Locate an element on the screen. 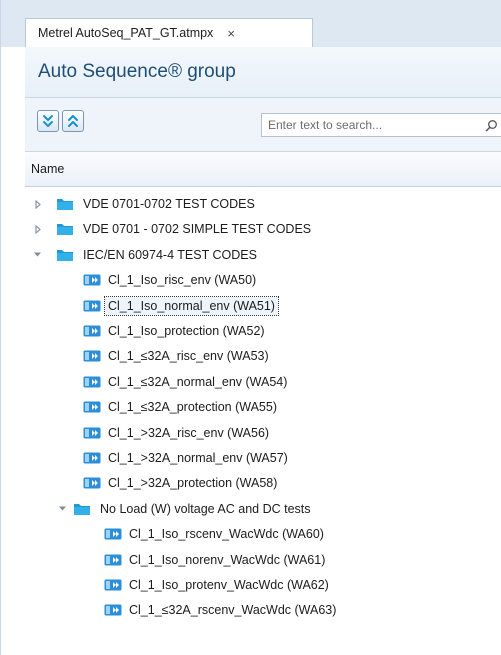 Image resolution: width=501 pixels, height=655 pixels. tree-item-label: Cl_1_Iso_norenv_WacWdc (WA61) is located at coordinates (227, 559).